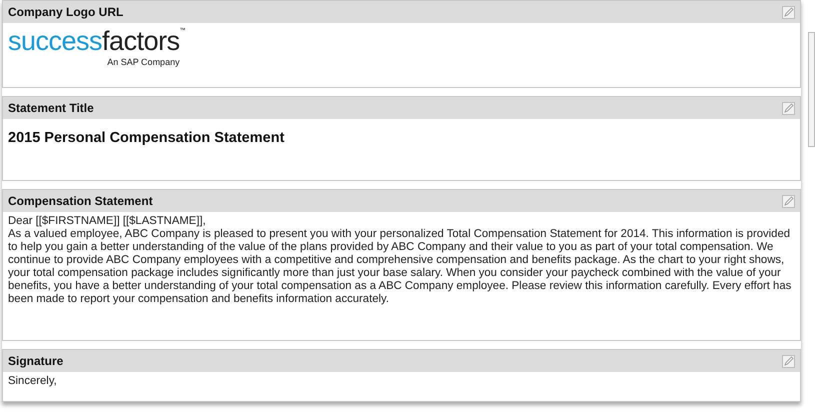 Image resolution: width=815 pixels, height=420 pixels. Describe the element at coordinates (36, 361) in the screenshot. I see `section-title: Signature` at that location.